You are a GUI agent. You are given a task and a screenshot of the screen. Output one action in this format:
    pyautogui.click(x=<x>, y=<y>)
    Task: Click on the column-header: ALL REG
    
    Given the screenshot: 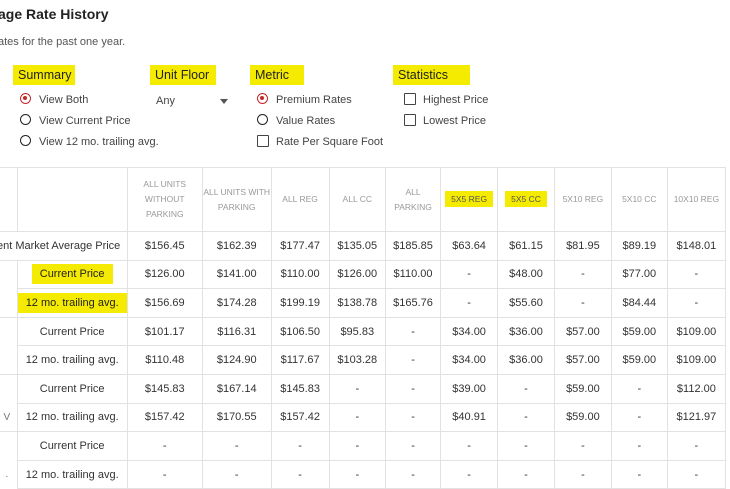 What is the action you would take?
    pyautogui.click(x=300, y=199)
    